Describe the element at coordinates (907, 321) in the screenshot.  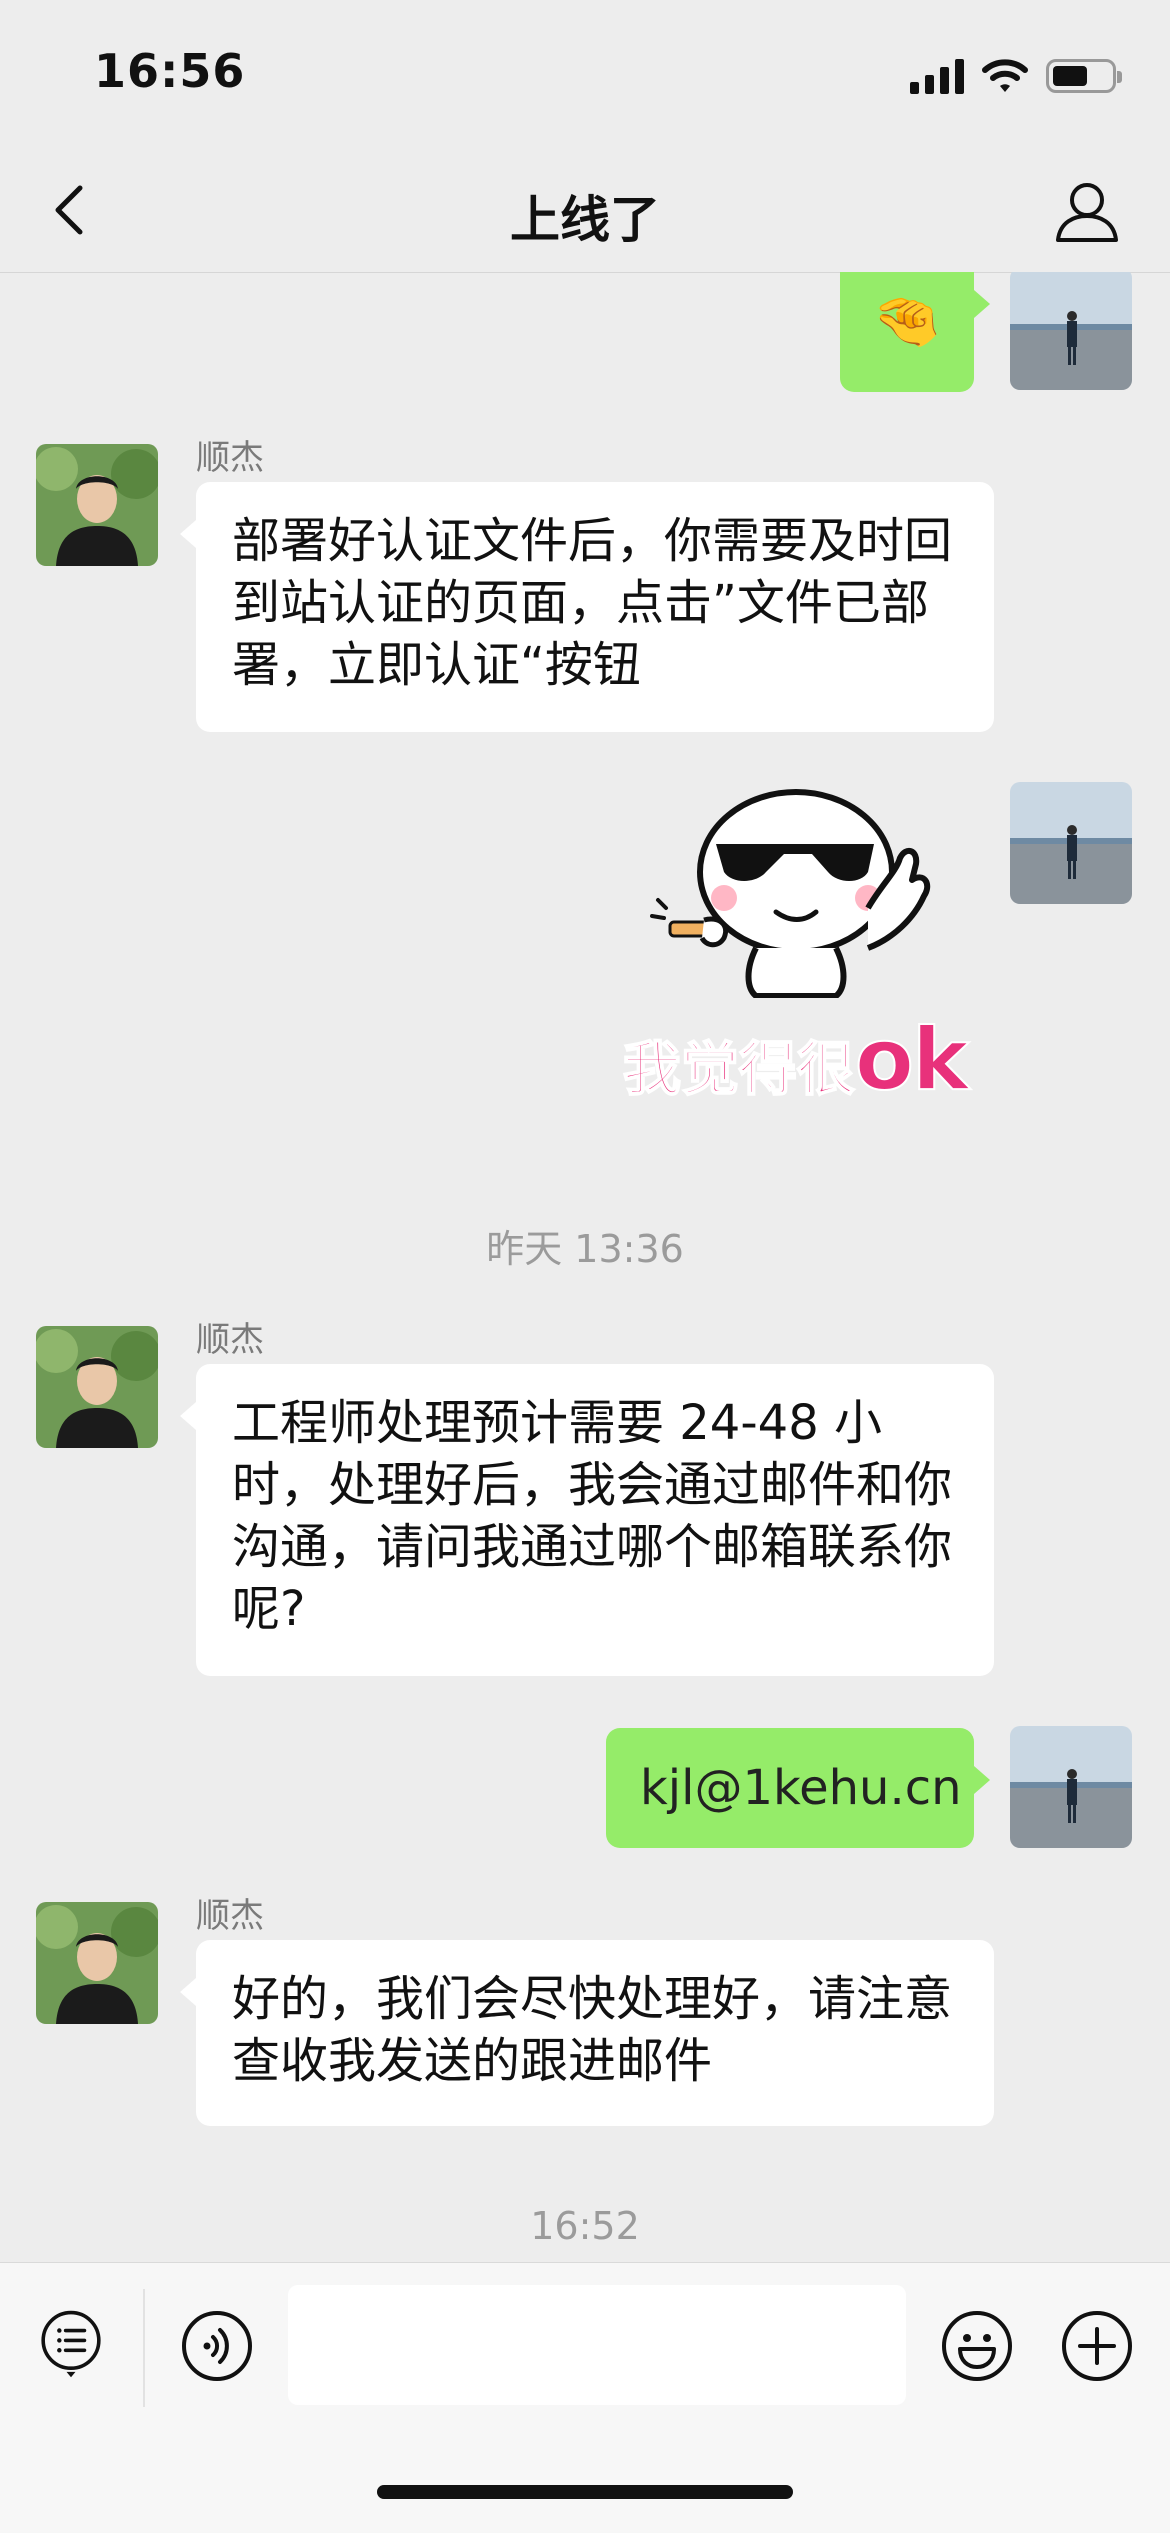
I see `pinch-emoji-icon: 🤏` at that location.